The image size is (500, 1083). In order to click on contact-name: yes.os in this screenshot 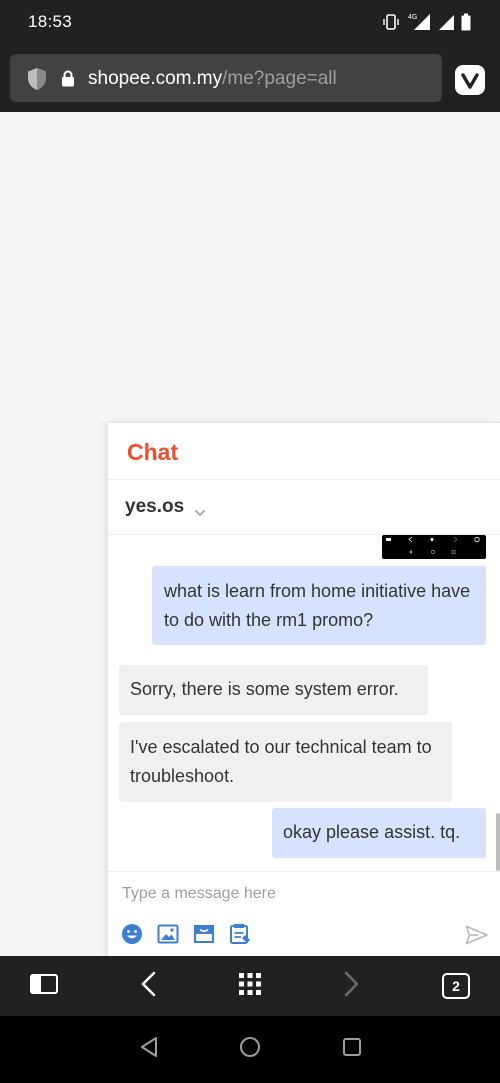, I will do `click(154, 507)`.